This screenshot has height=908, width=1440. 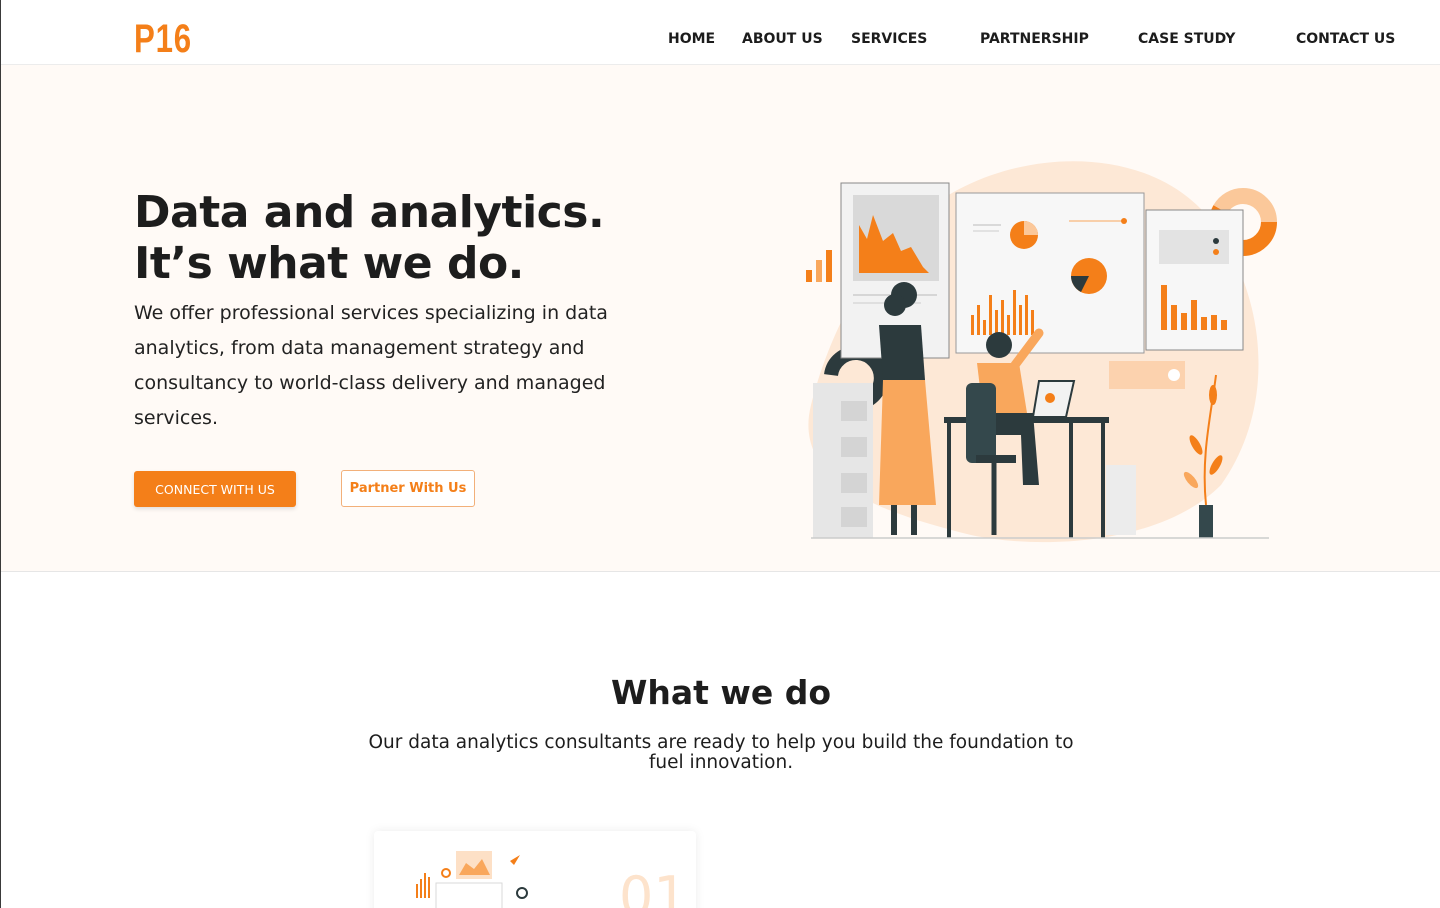 What do you see at coordinates (1034, 39) in the screenshot?
I see `nav-partnership: PARTNERSHIP` at bounding box center [1034, 39].